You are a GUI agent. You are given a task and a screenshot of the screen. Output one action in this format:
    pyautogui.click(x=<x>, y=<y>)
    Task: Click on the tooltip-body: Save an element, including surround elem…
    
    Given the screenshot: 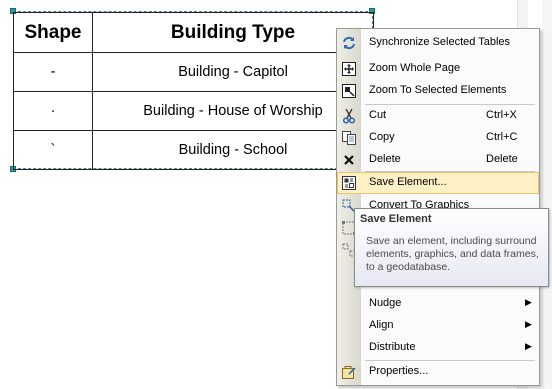 What is the action you would take?
    pyautogui.click(x=452, y=254)
    